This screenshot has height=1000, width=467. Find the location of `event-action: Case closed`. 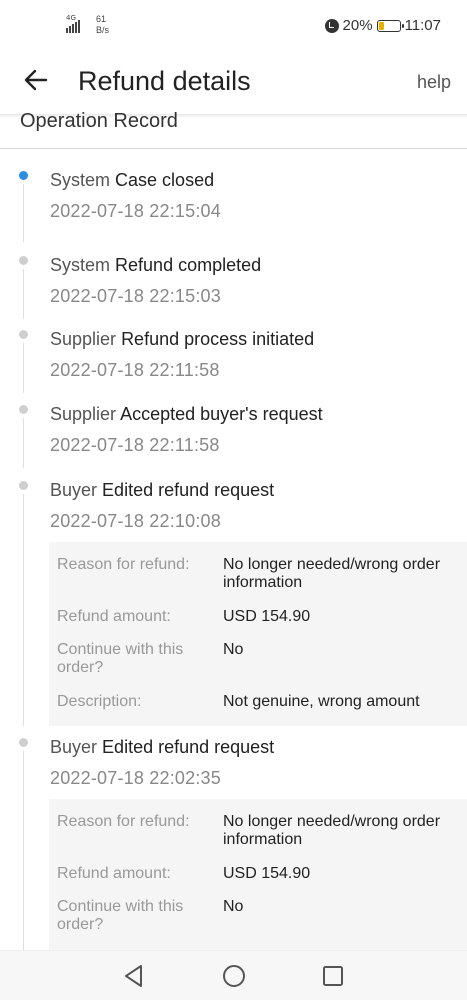

event-action: Case closed is located at coordinates (165, 180).